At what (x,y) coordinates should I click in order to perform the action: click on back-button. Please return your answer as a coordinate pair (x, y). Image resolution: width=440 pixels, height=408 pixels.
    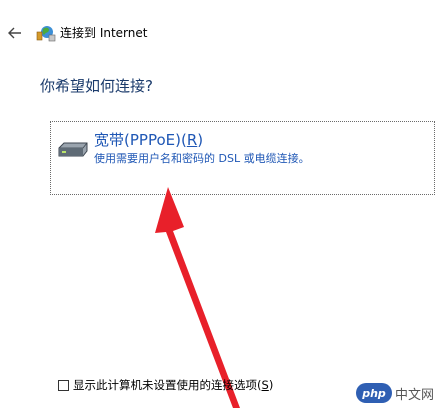
    Looking at the image, I should click on (15, 33).